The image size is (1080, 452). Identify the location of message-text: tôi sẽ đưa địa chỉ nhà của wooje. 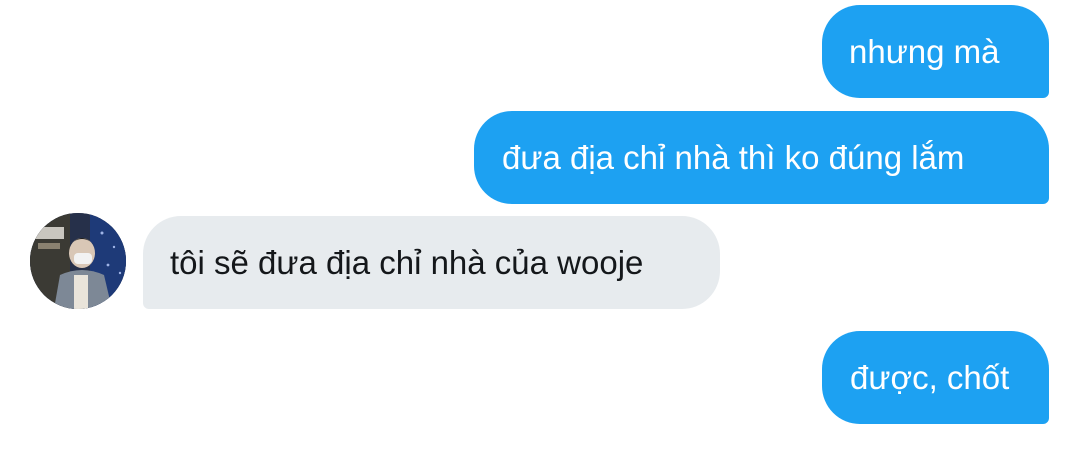
(407, 262).